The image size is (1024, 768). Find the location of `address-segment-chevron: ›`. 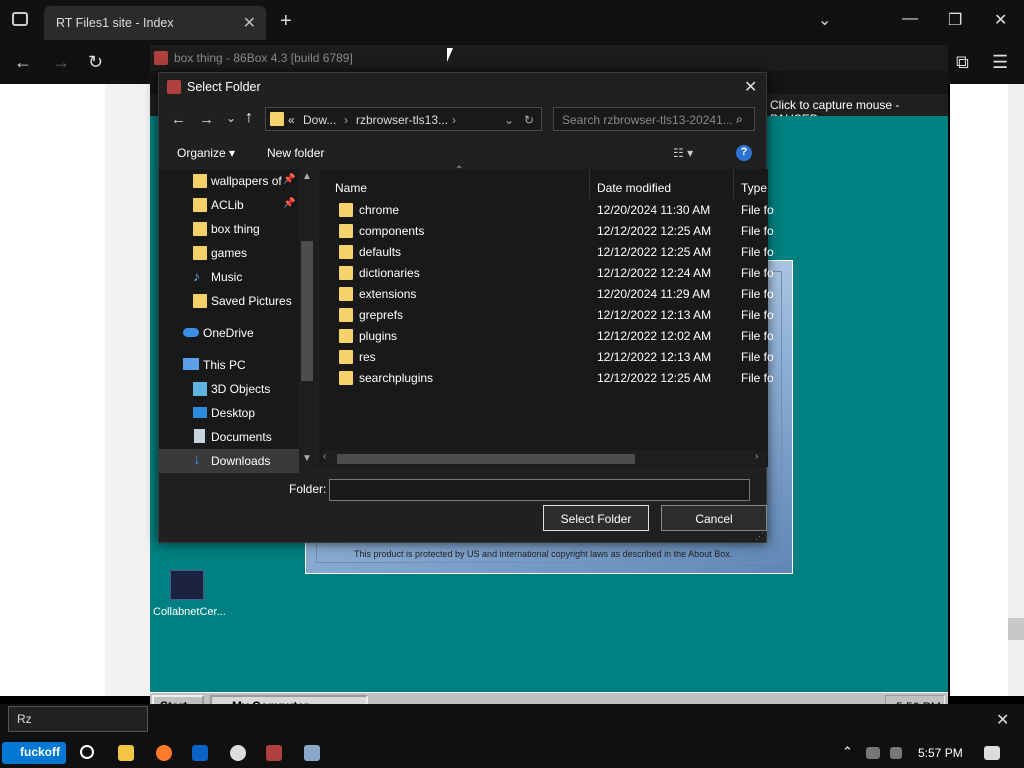

address-segment-chevron: › is located at coordinates (454, 120).